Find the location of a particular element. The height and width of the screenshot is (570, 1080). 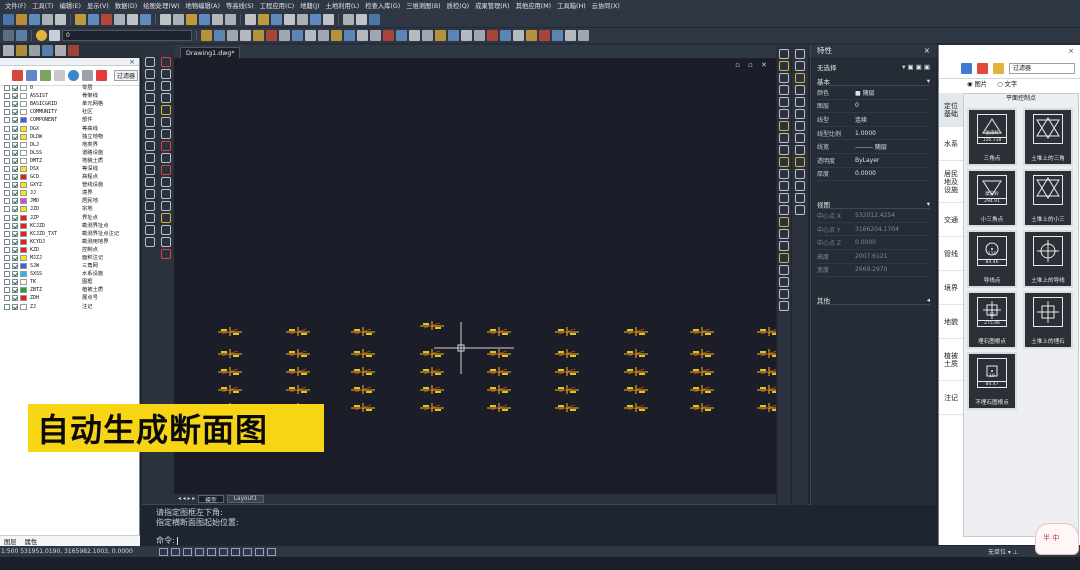

lightbulb-icon is located at coordinates (41, 35).